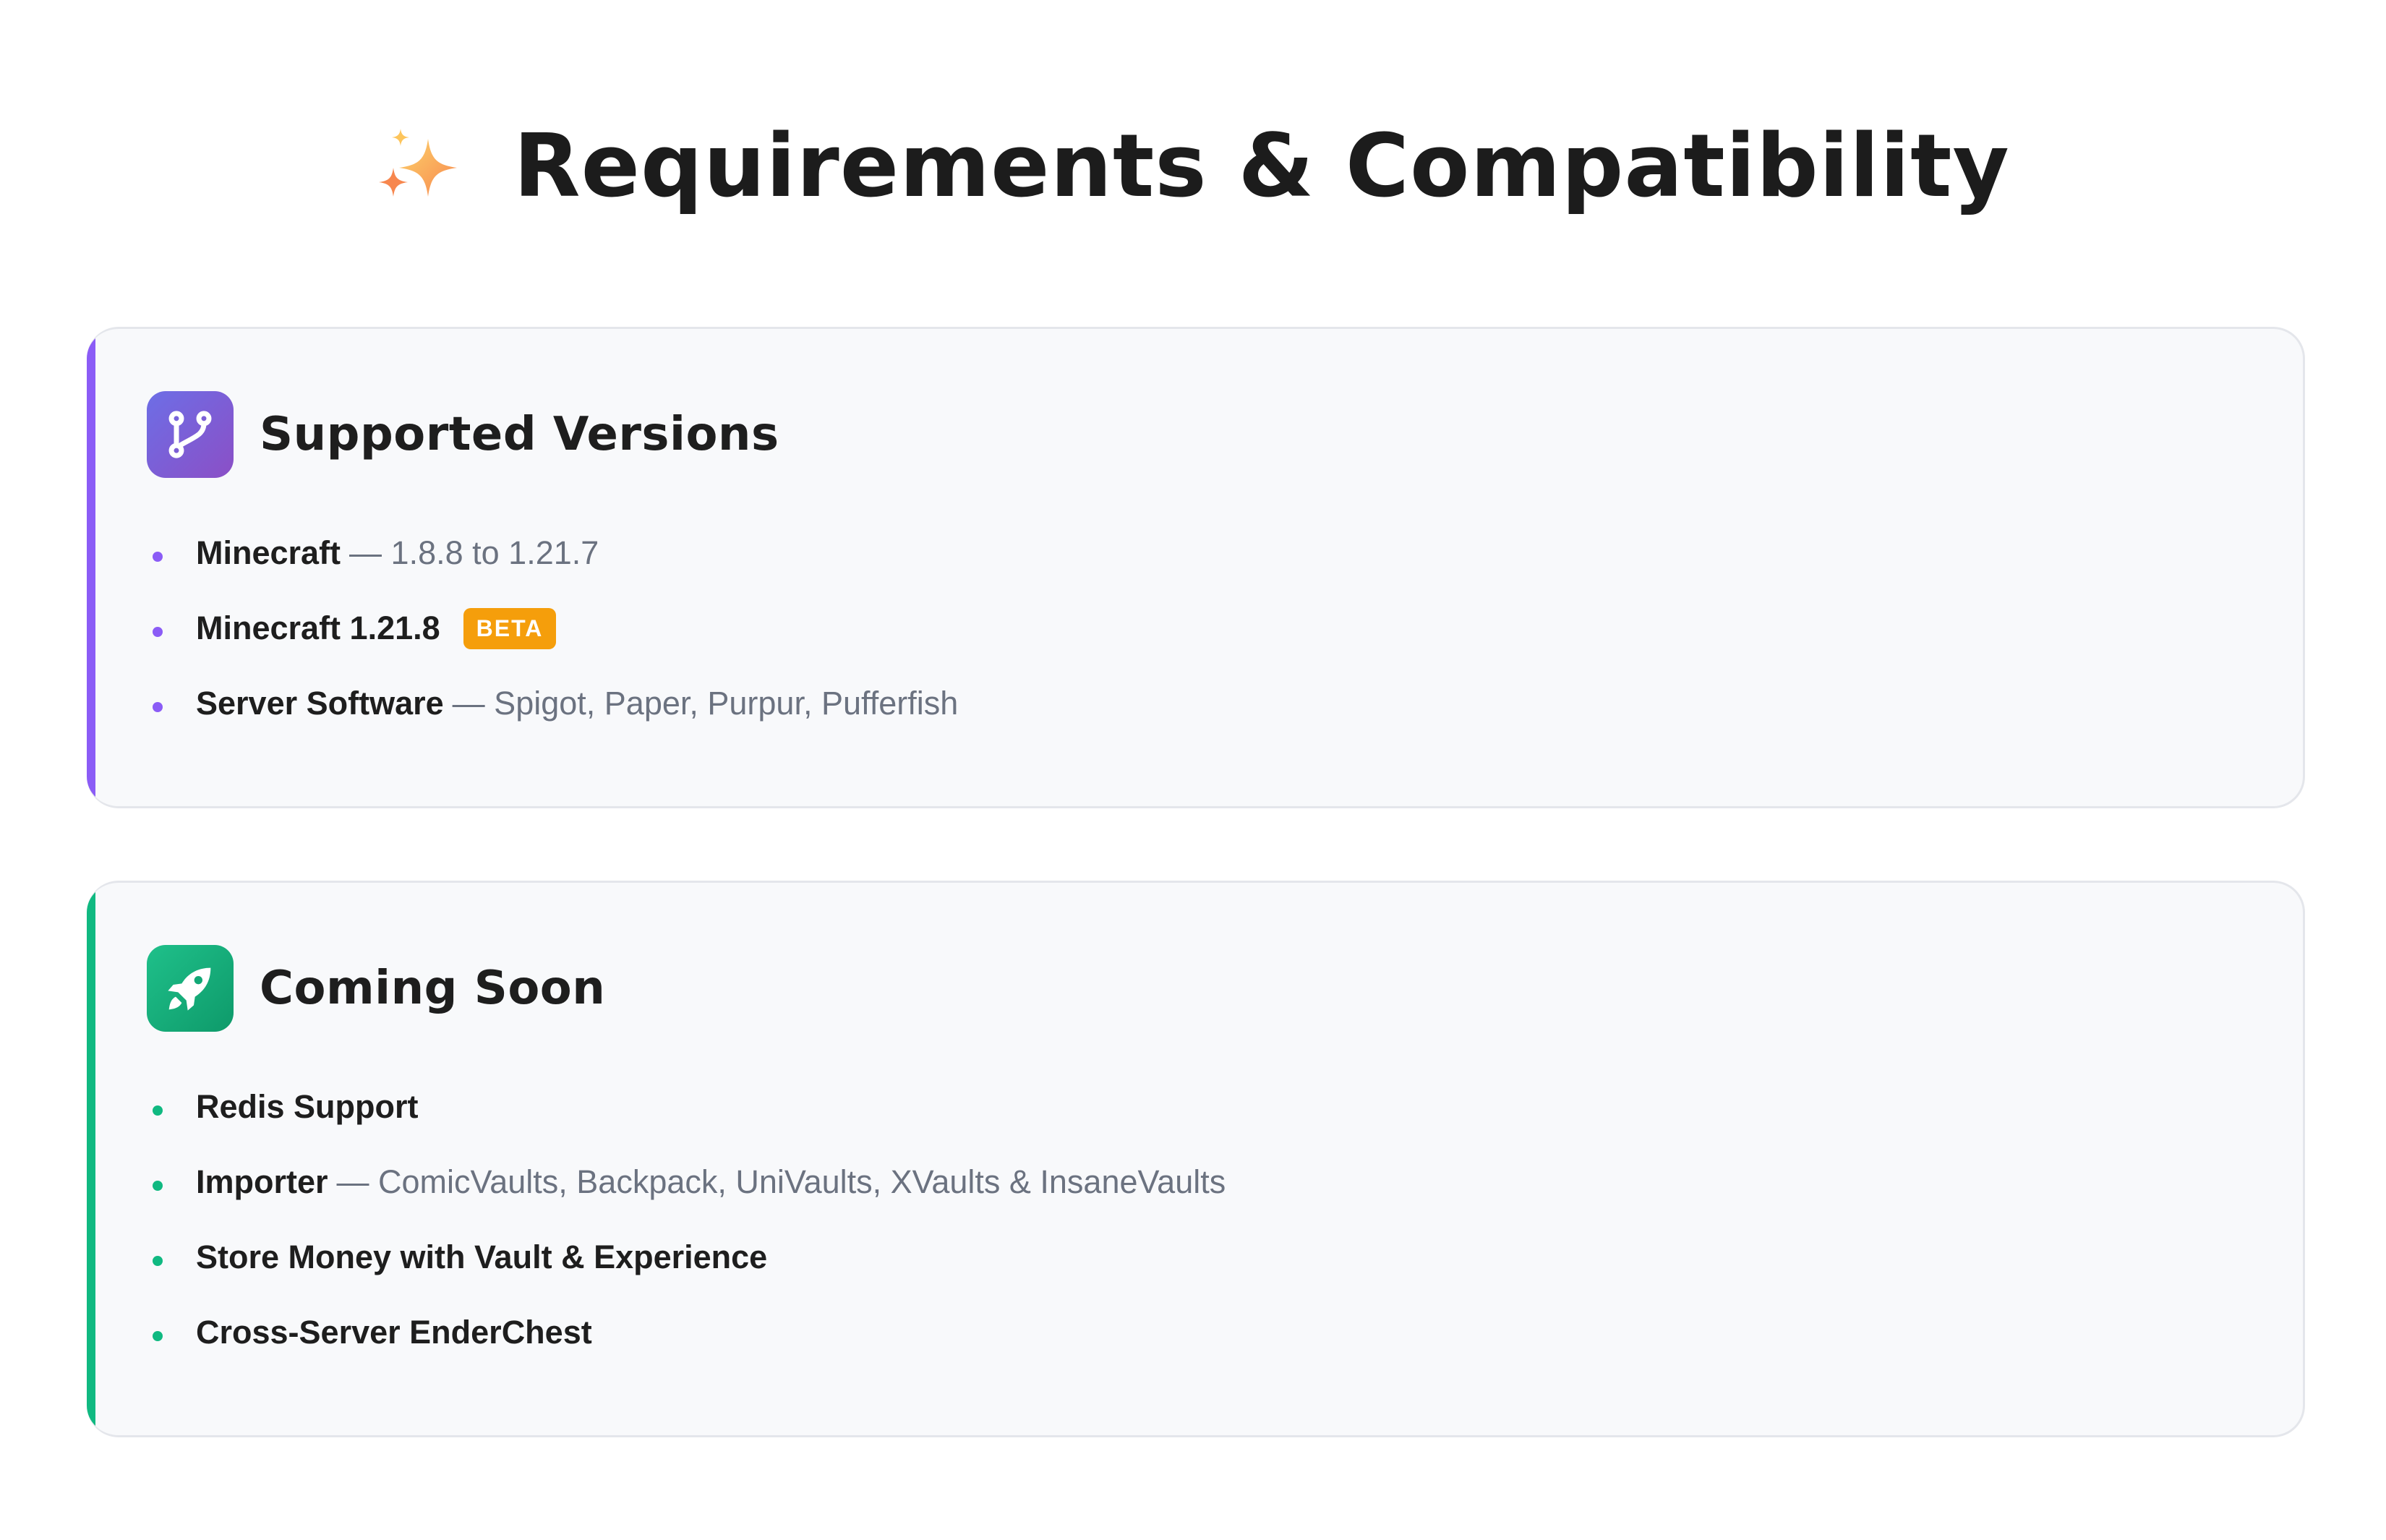  Describe the element at coordinates (190, 989) in the screenshot. I see `rocket-icon` at that location.